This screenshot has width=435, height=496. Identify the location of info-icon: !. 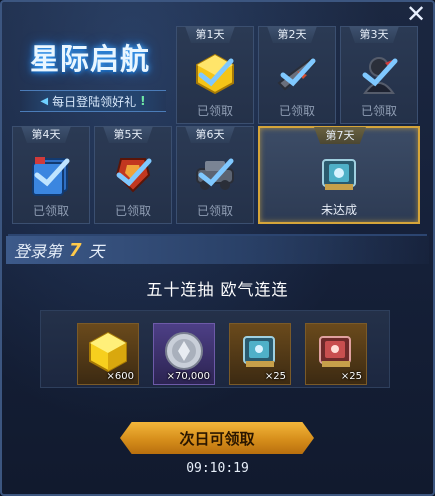
(143, 101).